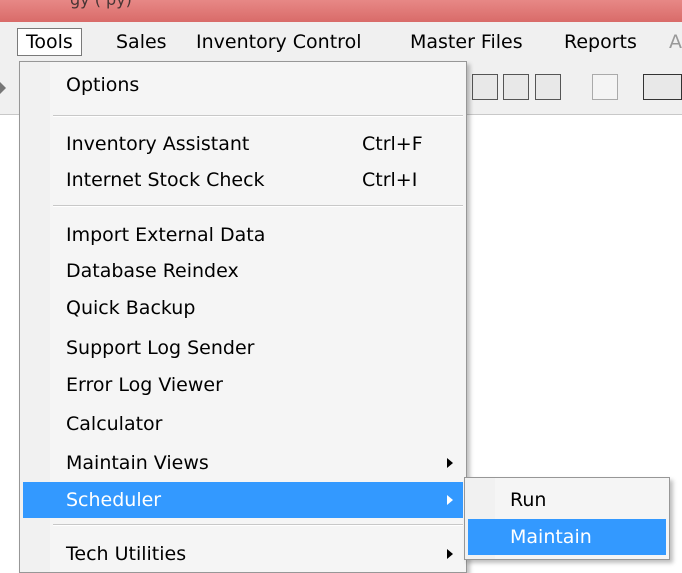 Image resolution: width=682 pixels, height=573 pixels. What do you see at coordinates (243, 463) in the screenshot?
I see `menu-item-maintain-views: Maintain Views` at bounding box center [243, 463].